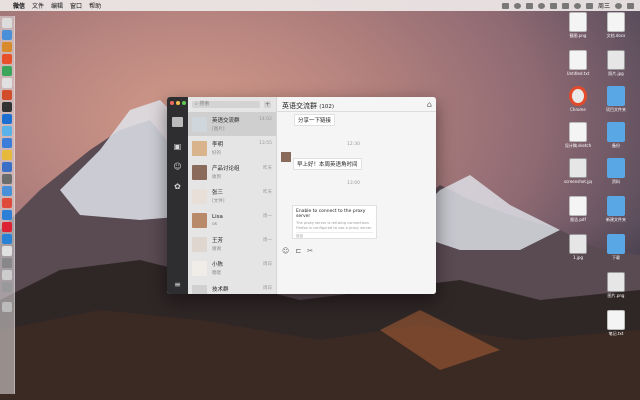 The height and width of the screenshot is (400, 640). I want to click on trash-icon, so click(7, 307).